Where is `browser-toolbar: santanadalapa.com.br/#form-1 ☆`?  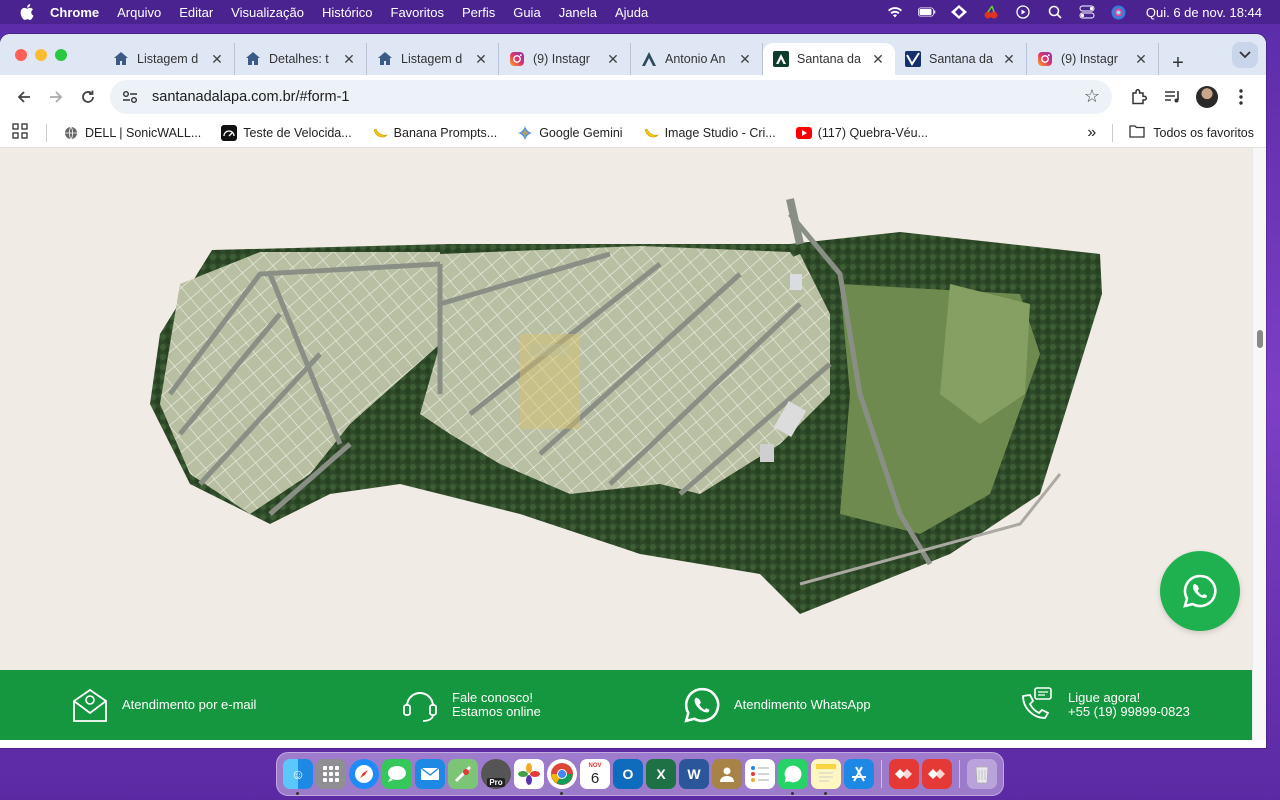
browser-toolbar: santanadalapa.com.br/#form-1 ☆ is located at coordinates (633, 96).